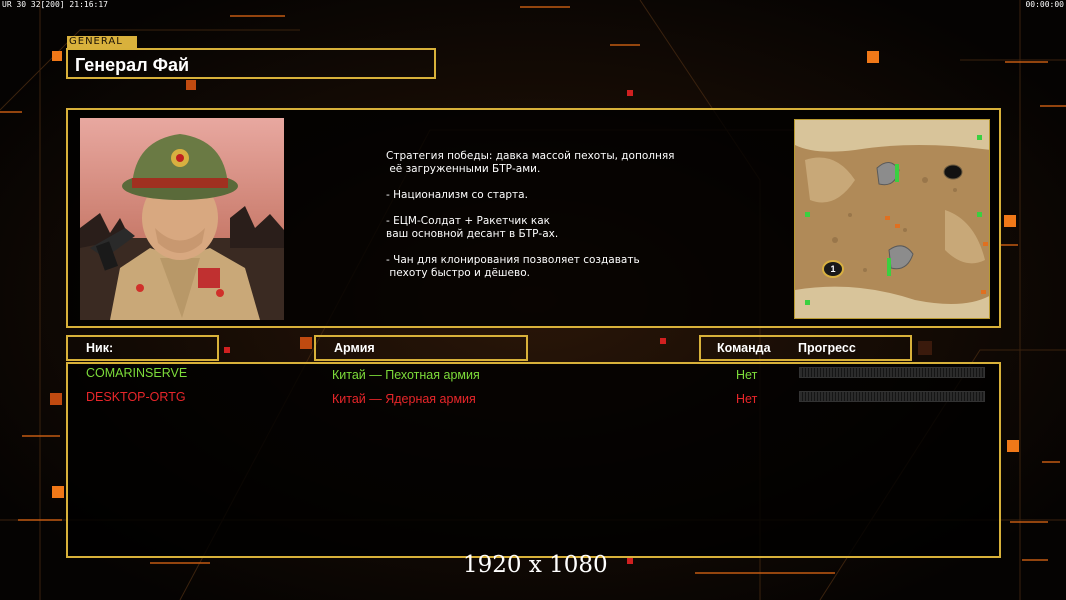  What do you see at coordinates (404, 399) in the screenshot?
I see `player-army: Китай — Ядерная армия` at bounding box center [404, 399].